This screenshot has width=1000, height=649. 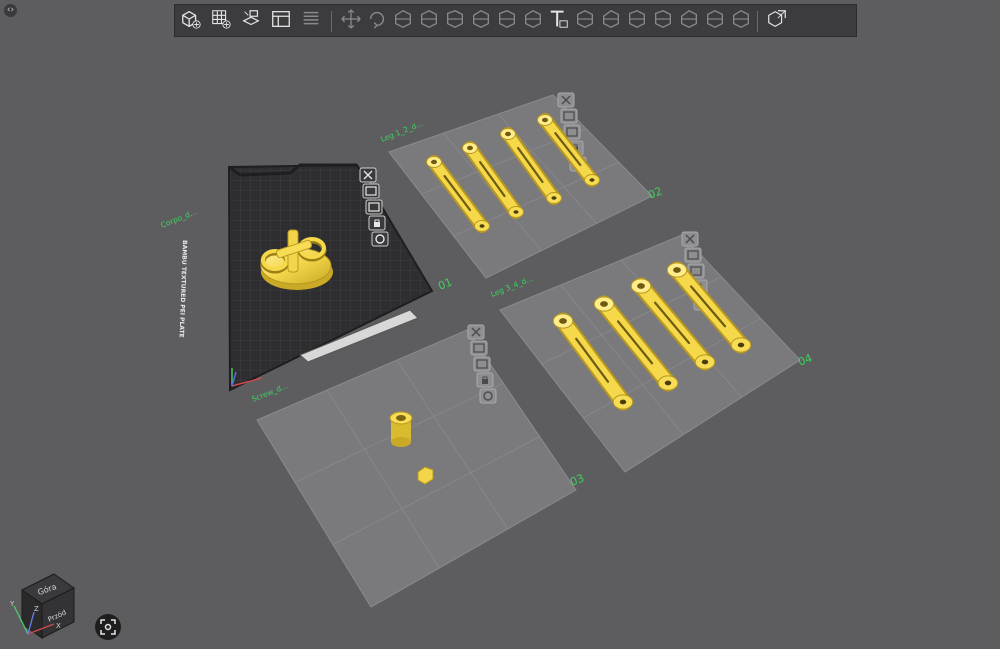 What do you see at coordinates (58, 626) in the screenshot?
I see `axis-x-label: X` at bounding box center [58, 626].